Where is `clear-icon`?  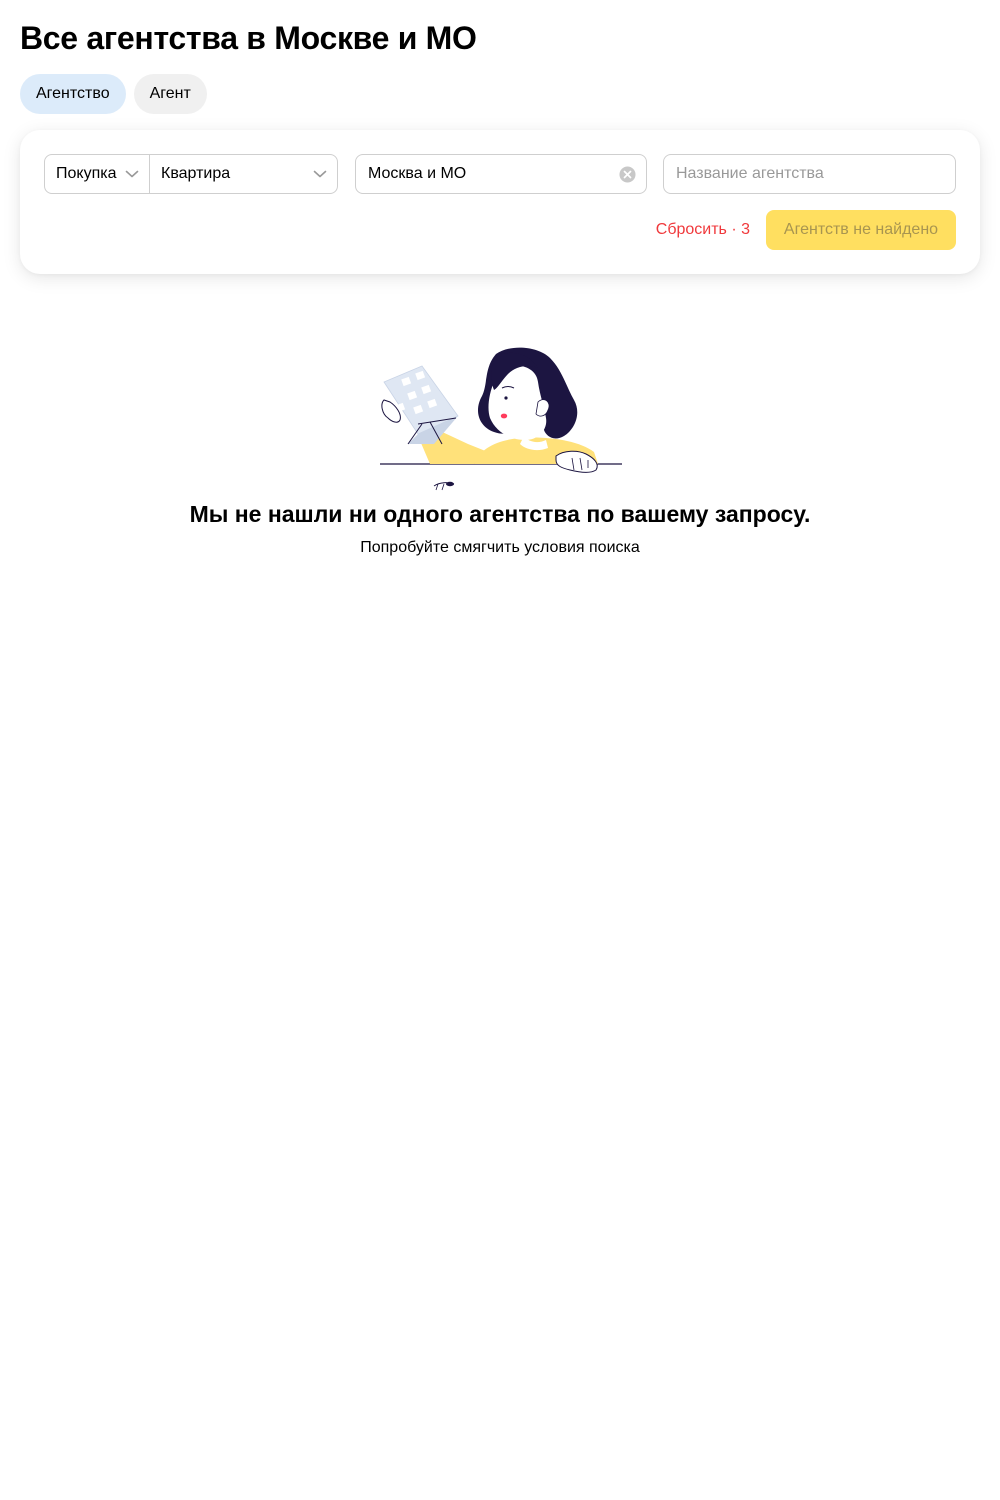 clear-icon is located at coordinates (627, 174).